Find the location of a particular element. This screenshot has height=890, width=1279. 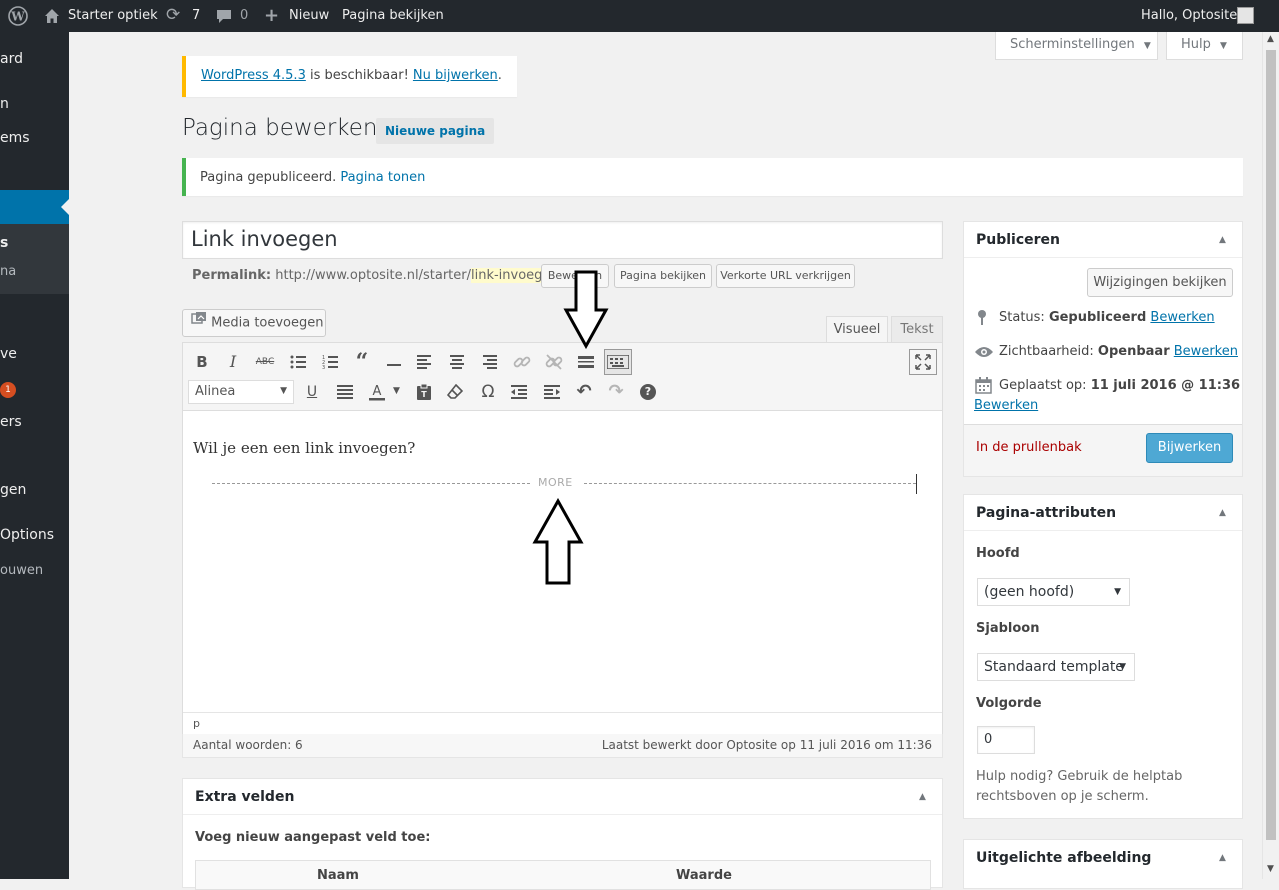

comments-count: 0 is located at coordinates (244, 16).